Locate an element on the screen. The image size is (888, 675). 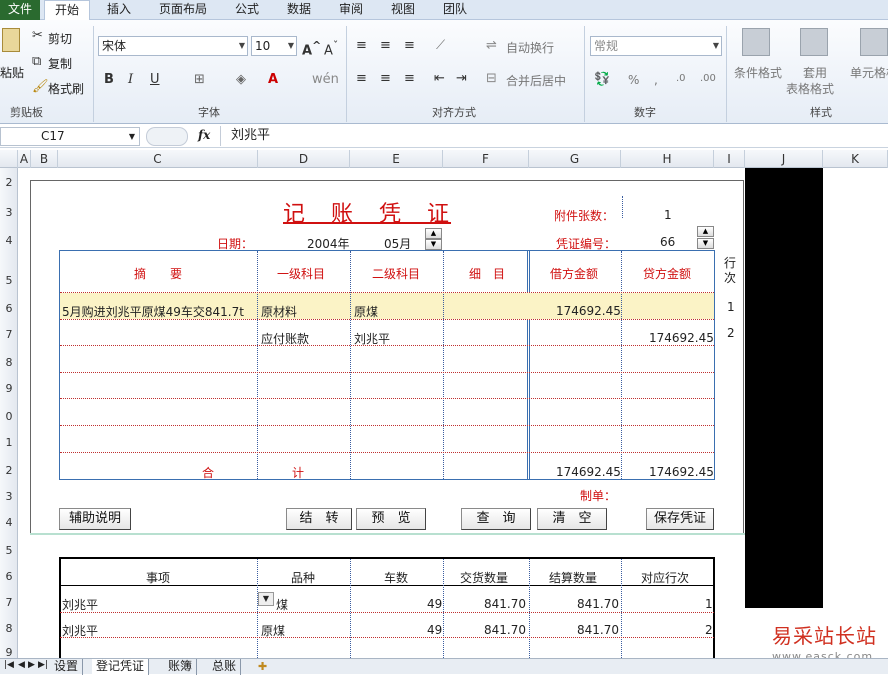
month-spinner-up: ▲ is located at coordinates (433, 233).